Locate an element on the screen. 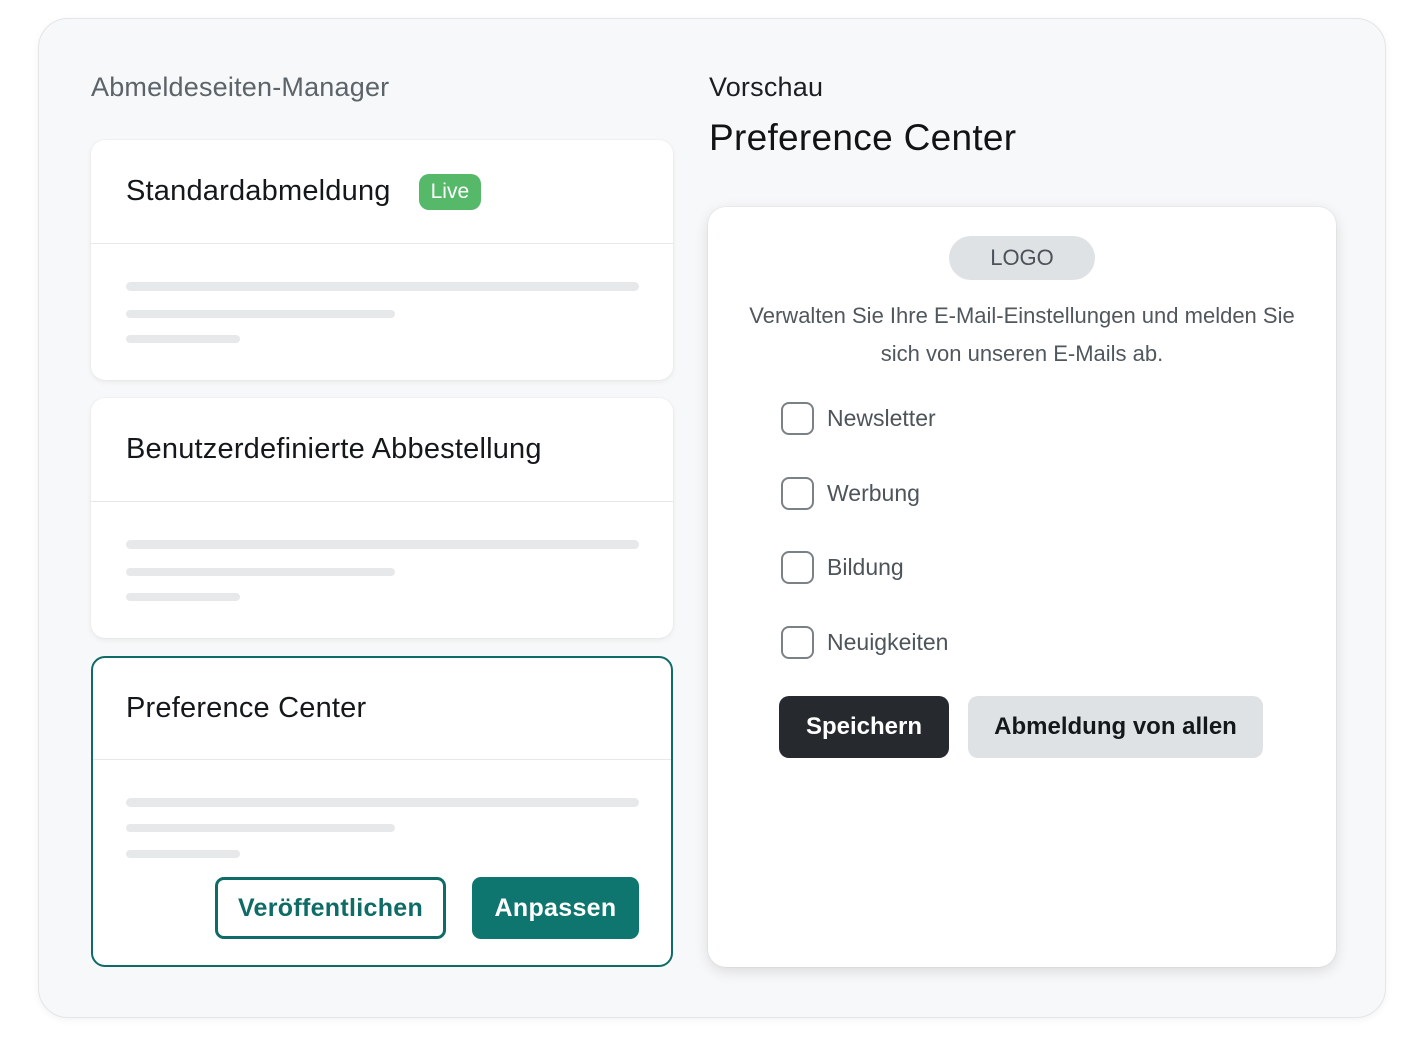  option-bildung: Bildung is located at coordinates (842, 567).